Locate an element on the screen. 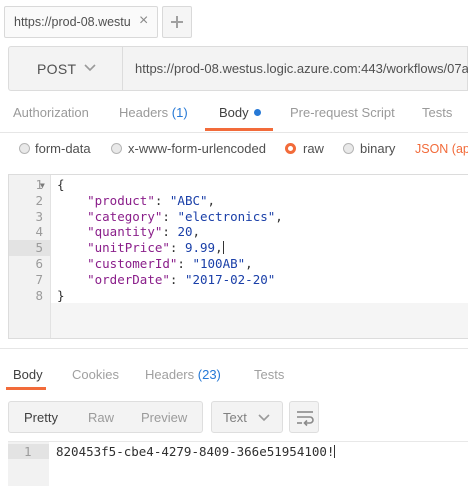  radio-label-x-www-form-urlencoded: x-www-form-urlencoded is located at coordinates (197, 148).